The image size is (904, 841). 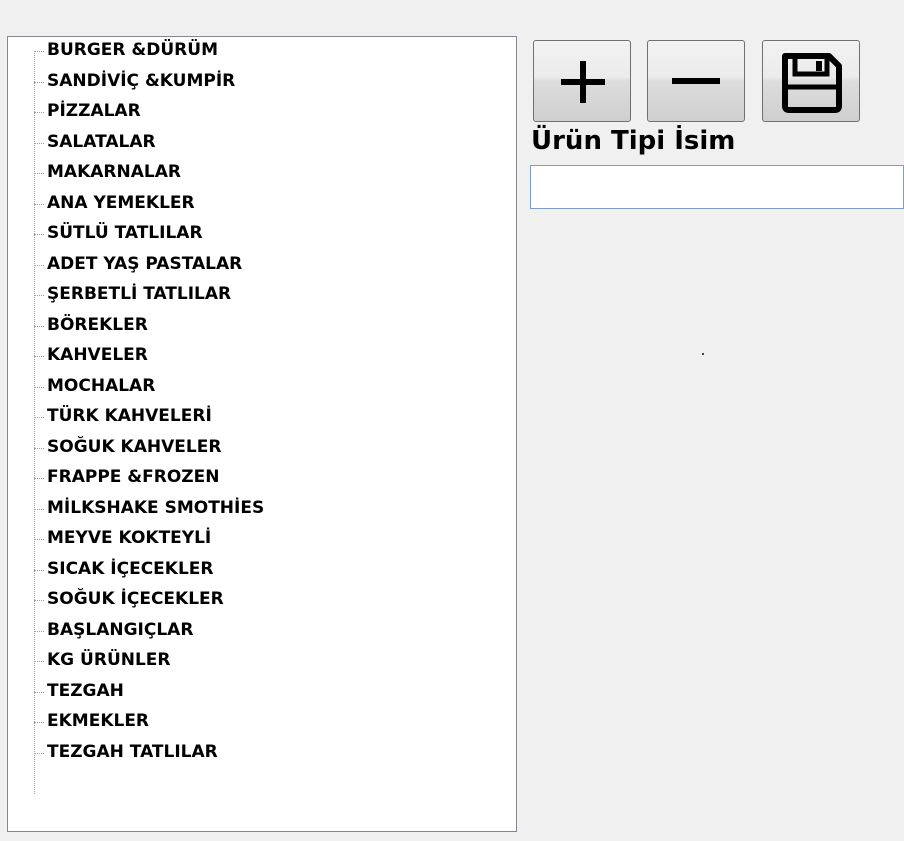 I want to click on add-button, so click(x=582, y=81).